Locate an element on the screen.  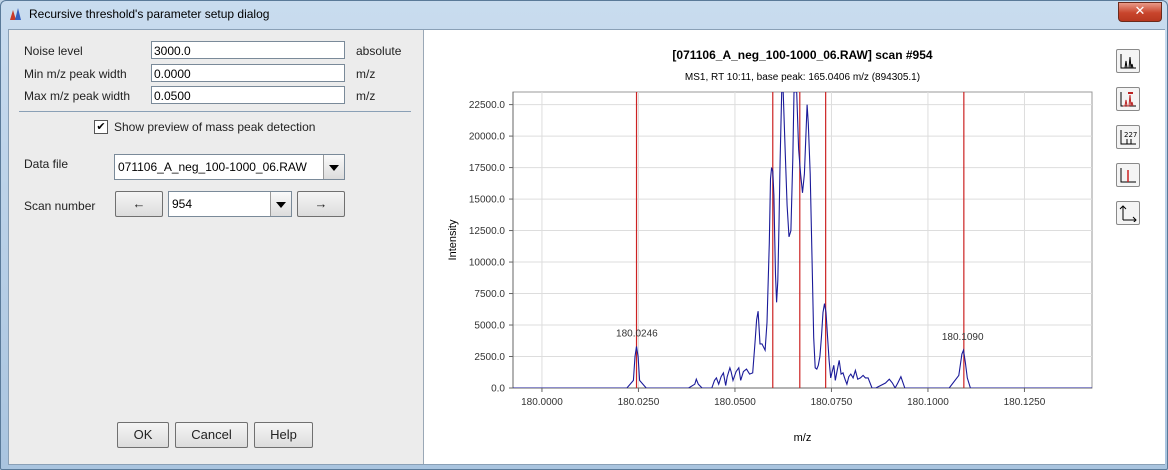
noise-level-label: Noise level is located at coordinates (53, 51).